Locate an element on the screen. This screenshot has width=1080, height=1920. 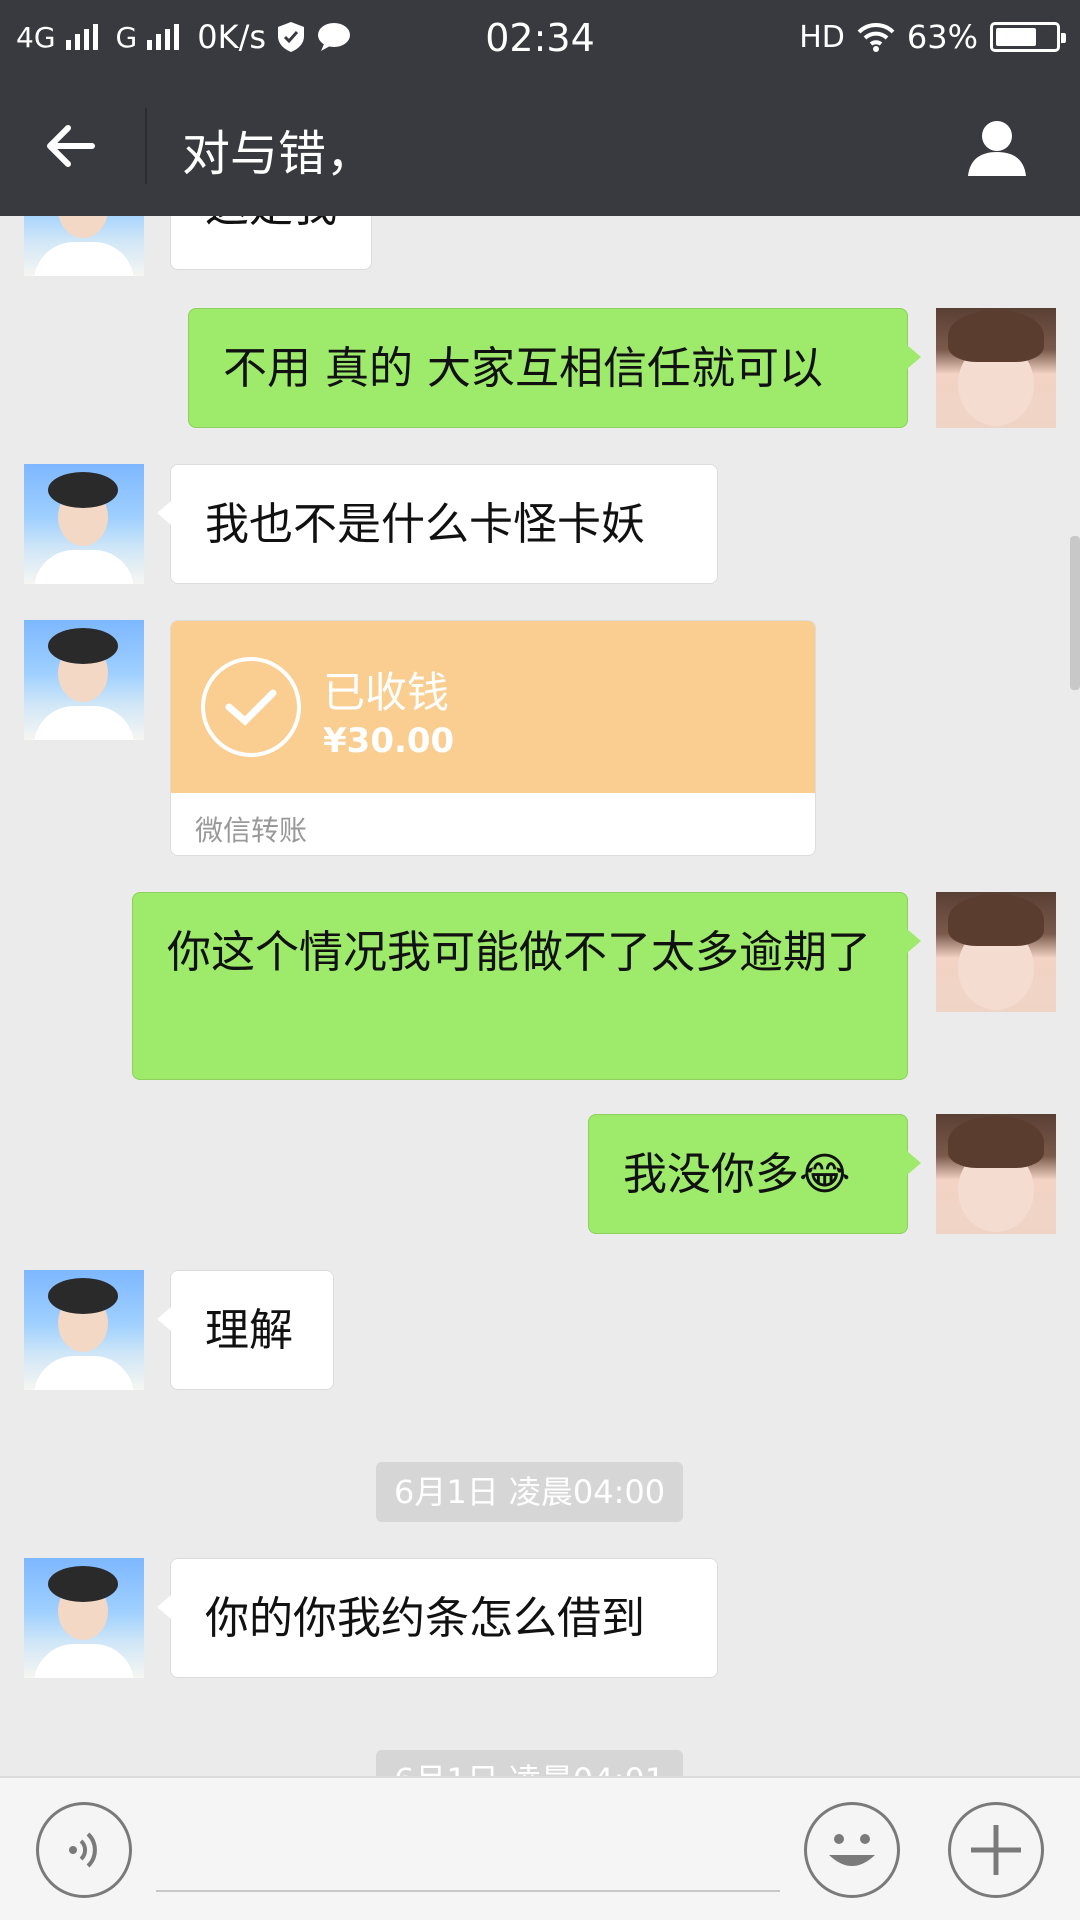
transfer-header: 已收钱 ¥30.00 is located at coordinates (493, 707).